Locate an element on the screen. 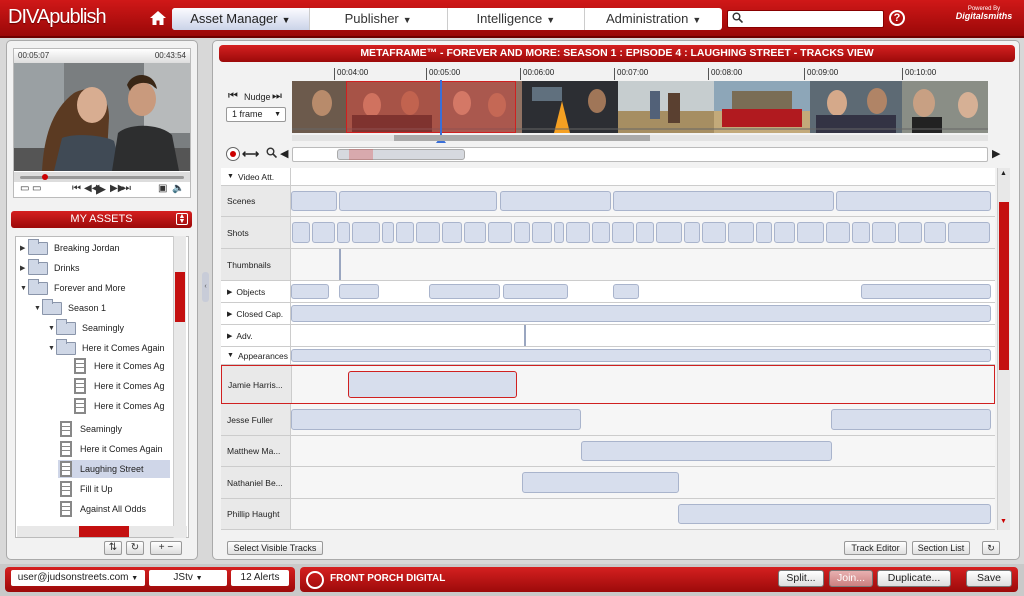  tree-item: ▼ Here it Comes Again is located at coordinates (106, 347).